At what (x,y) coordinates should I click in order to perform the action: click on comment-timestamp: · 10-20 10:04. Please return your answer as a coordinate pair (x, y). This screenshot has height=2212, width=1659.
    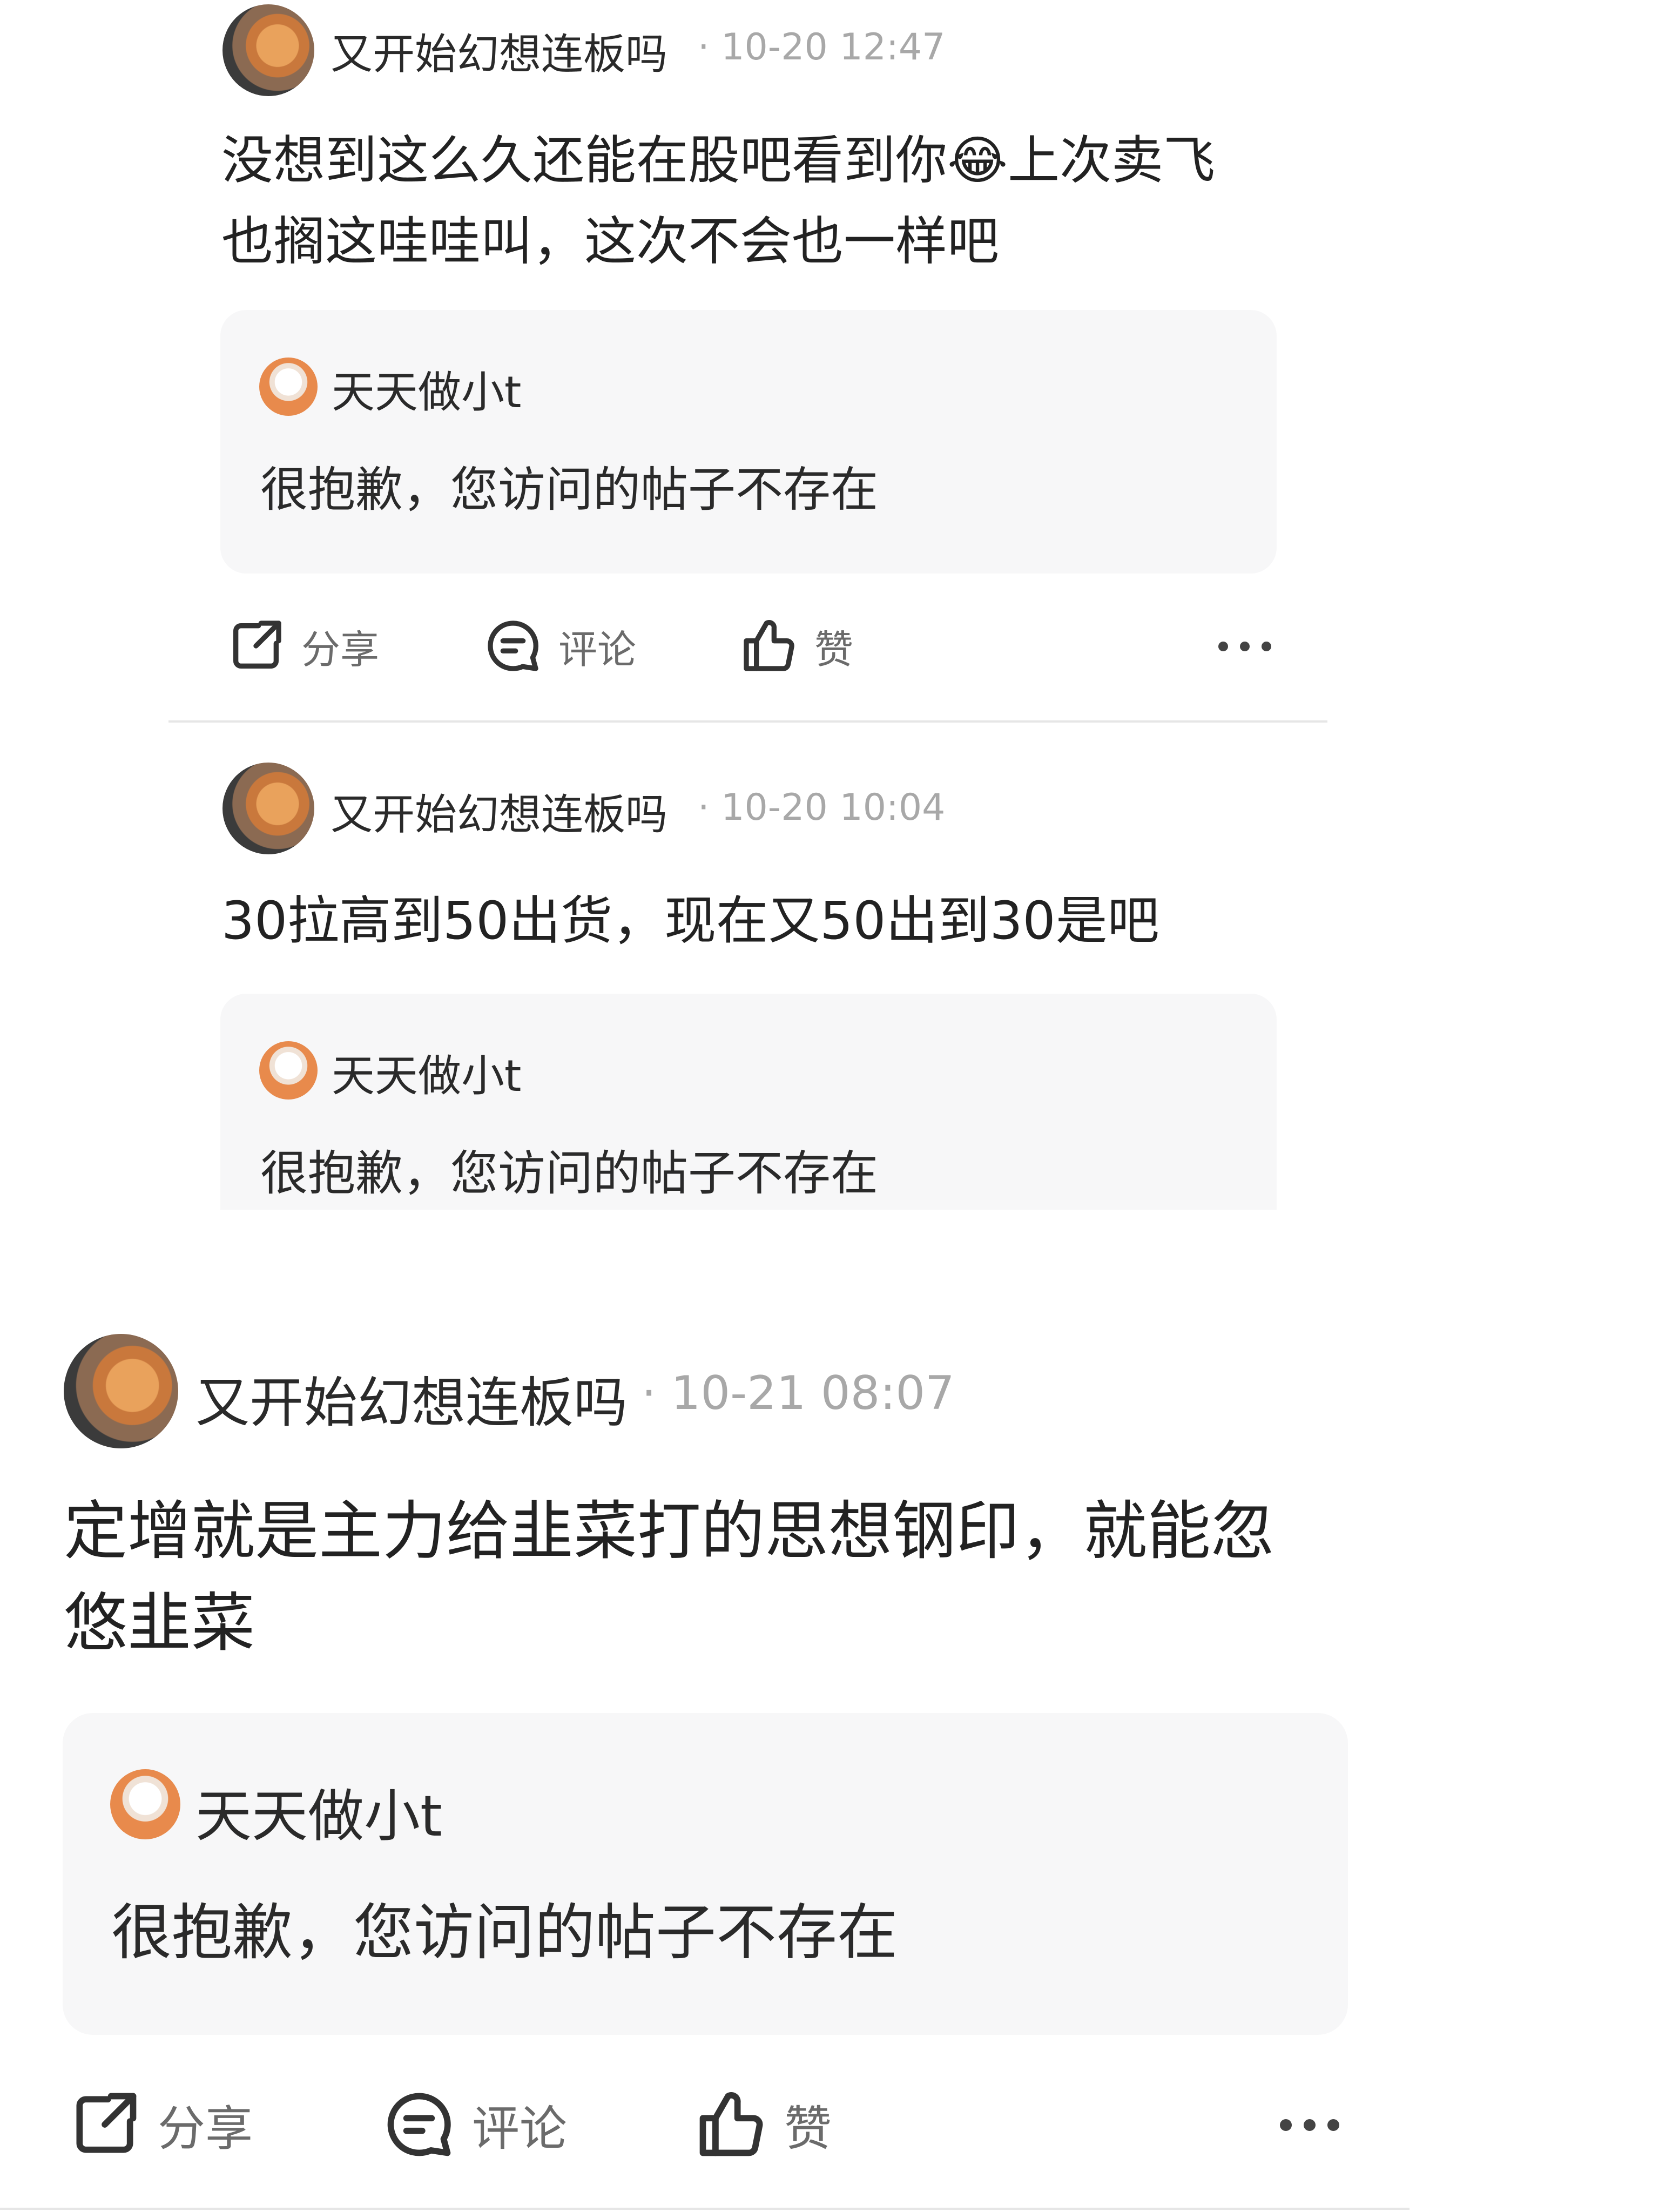
    Looking at the image, I should click on (822, 807).